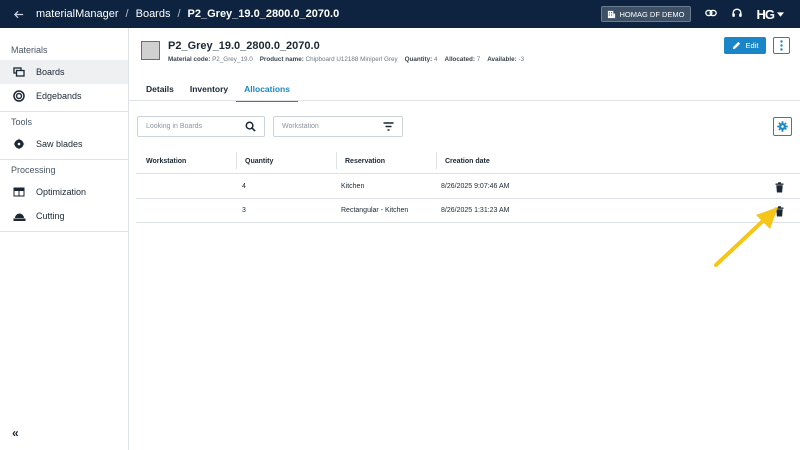  Describe the element at coordinates (267, 91) in the screenshot. I see `tab-allocations: Allocations` at that location.